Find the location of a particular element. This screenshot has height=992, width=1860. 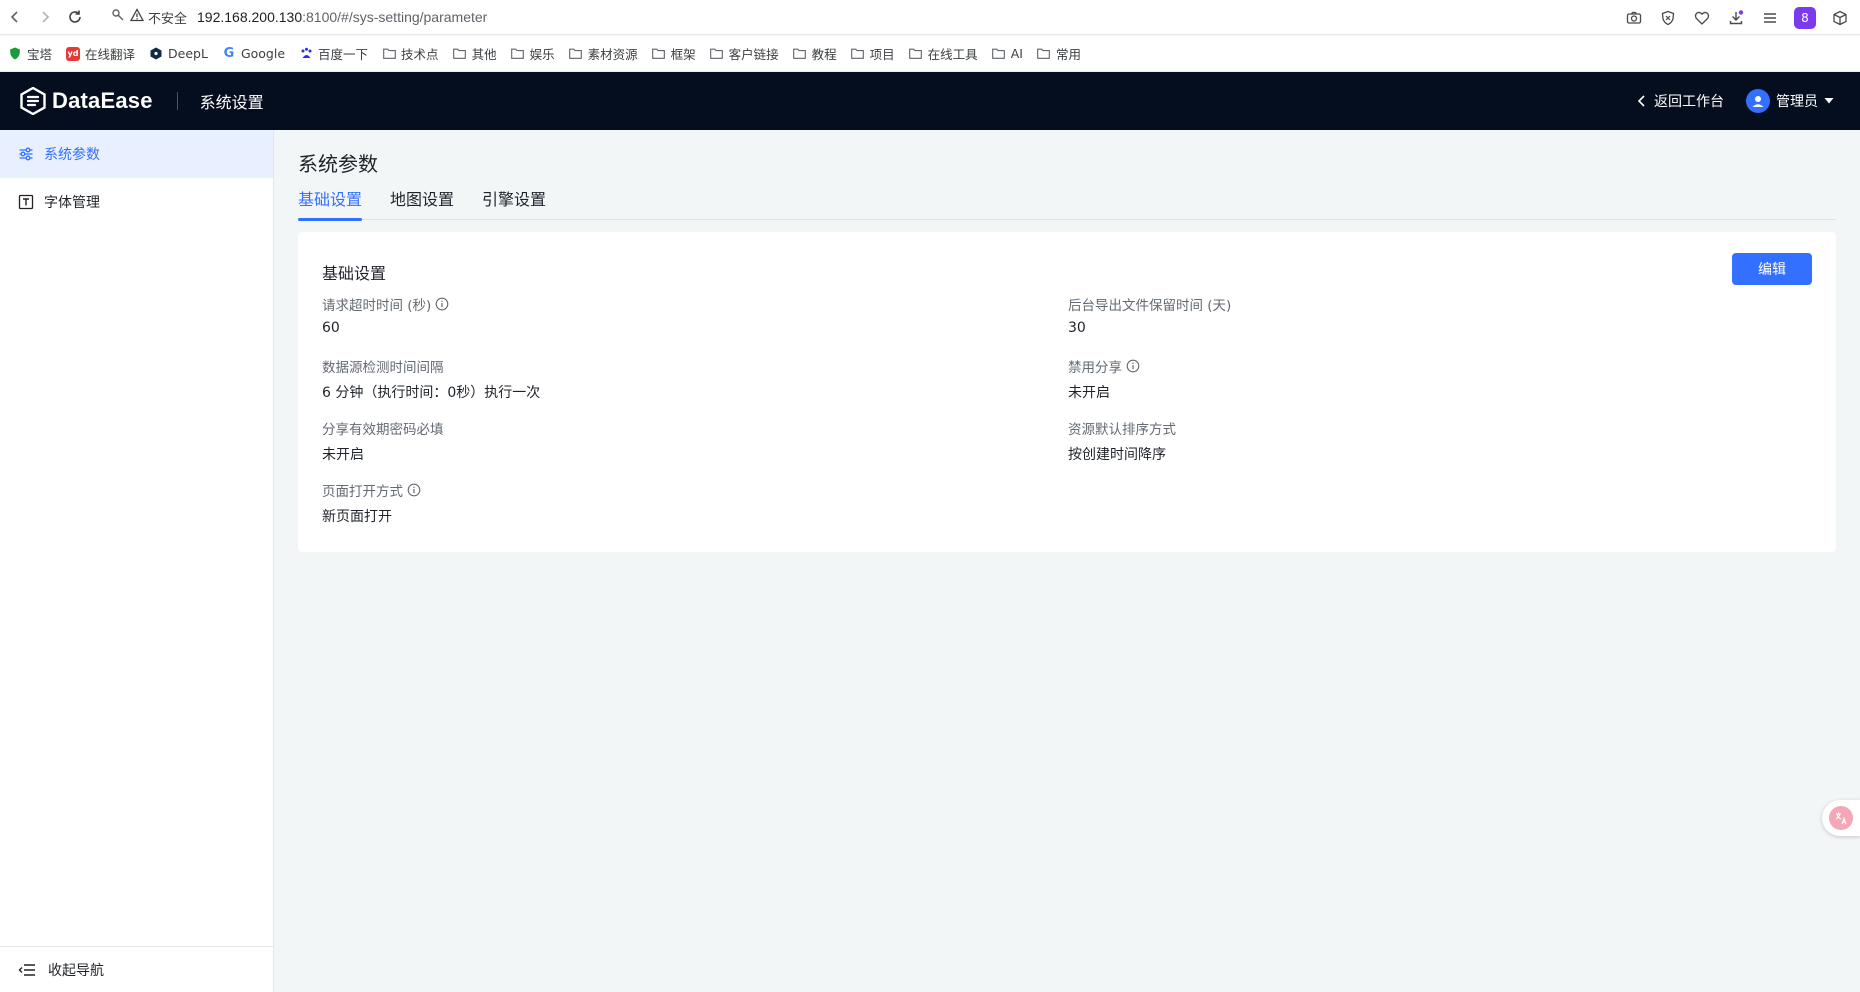

sidebar-item-label: 系统参数 is located at coordinates (72, 155).